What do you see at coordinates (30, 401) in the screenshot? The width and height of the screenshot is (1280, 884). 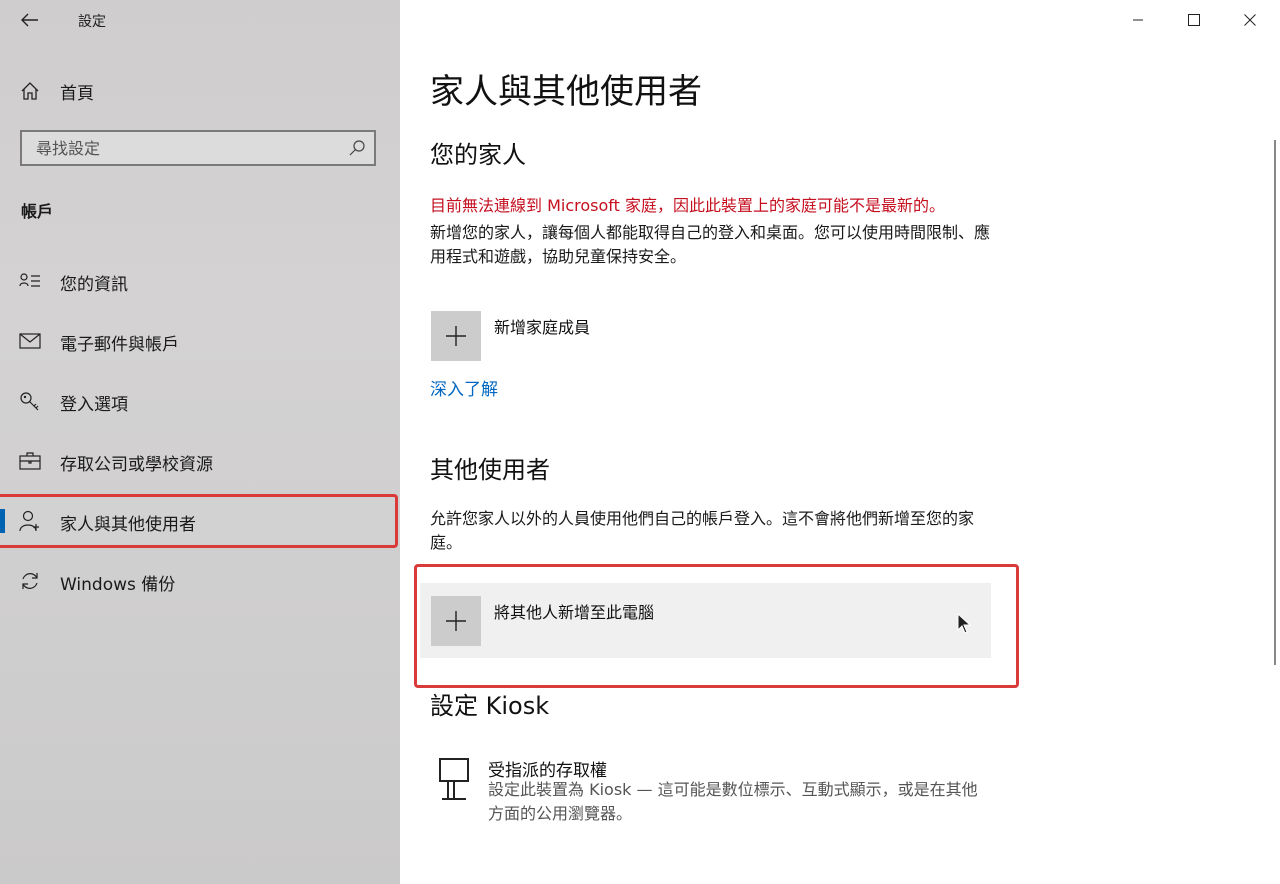 I see `key-icon` at bounding box center [30, 401].